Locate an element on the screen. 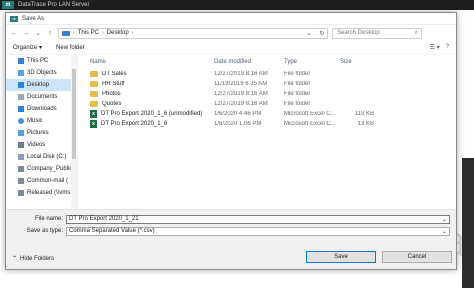  nav-item-downloads: Downloads is located at coordinates (41, 109).